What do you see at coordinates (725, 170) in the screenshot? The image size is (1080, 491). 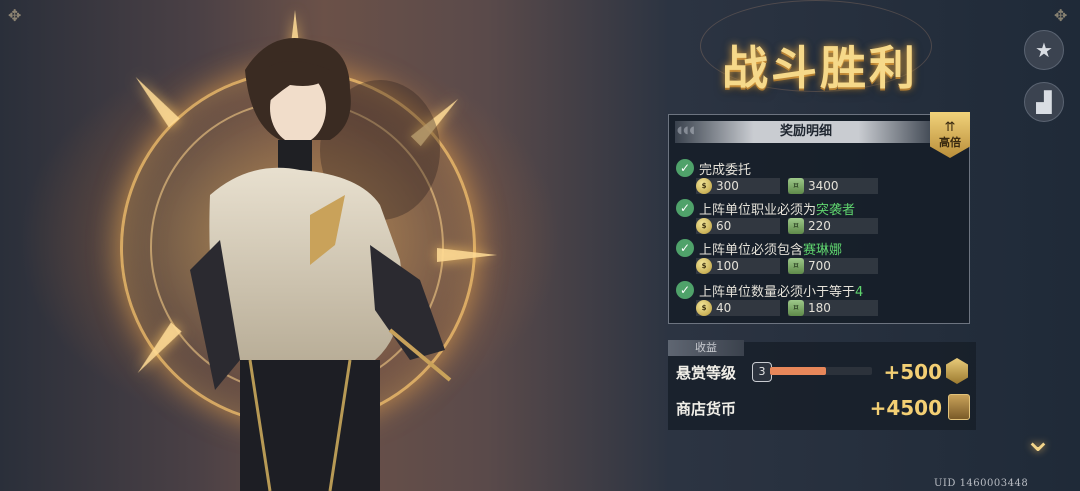 I see `objective-text: 完成委托` at bounding box center [725, 170].